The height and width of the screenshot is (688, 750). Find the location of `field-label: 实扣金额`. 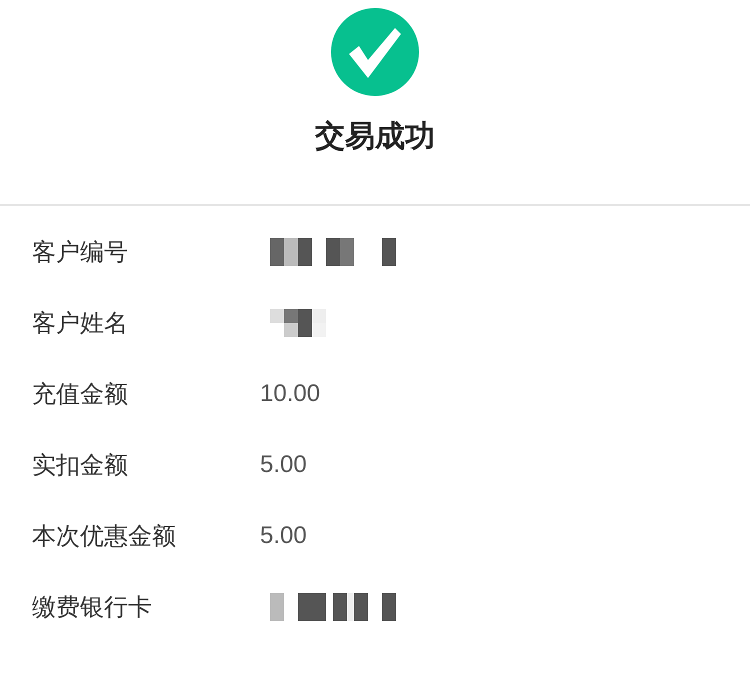

field-label: 实扣金额 is located at coordinates (80, 465).